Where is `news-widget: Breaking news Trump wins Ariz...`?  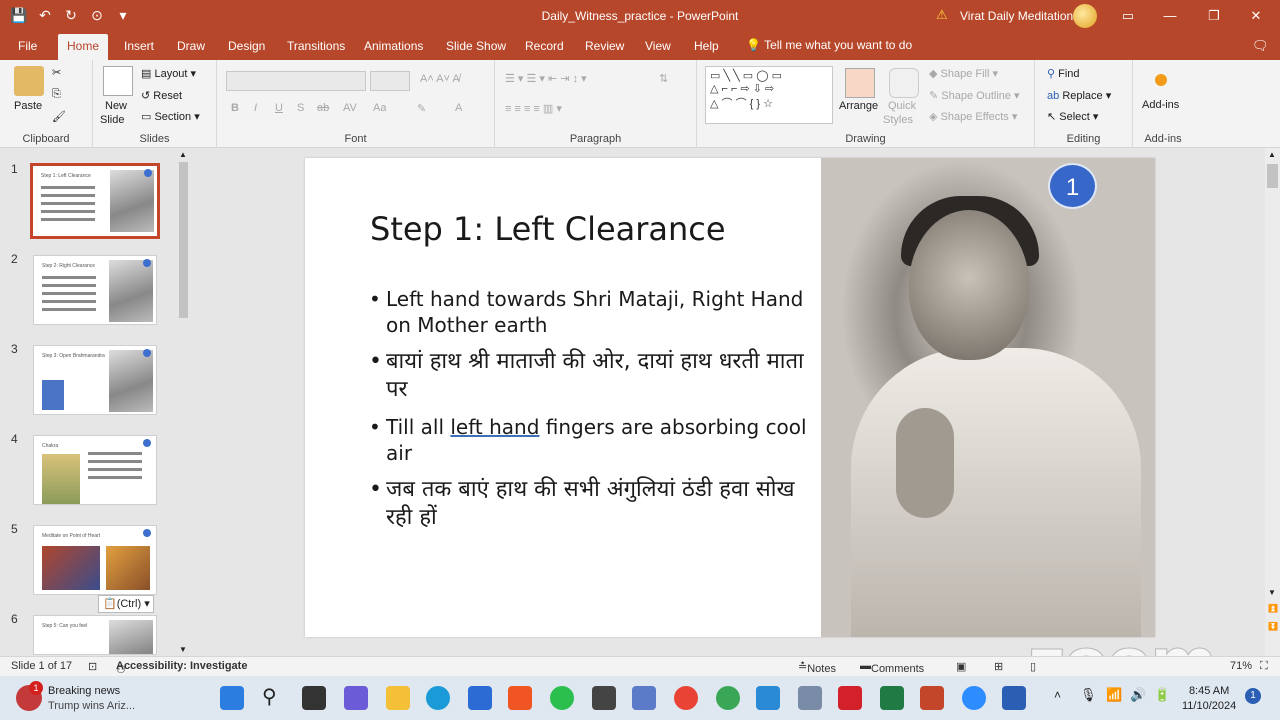
news-widget: Breaking news Trump wins Ariz... is located at coordinates (91, 699).